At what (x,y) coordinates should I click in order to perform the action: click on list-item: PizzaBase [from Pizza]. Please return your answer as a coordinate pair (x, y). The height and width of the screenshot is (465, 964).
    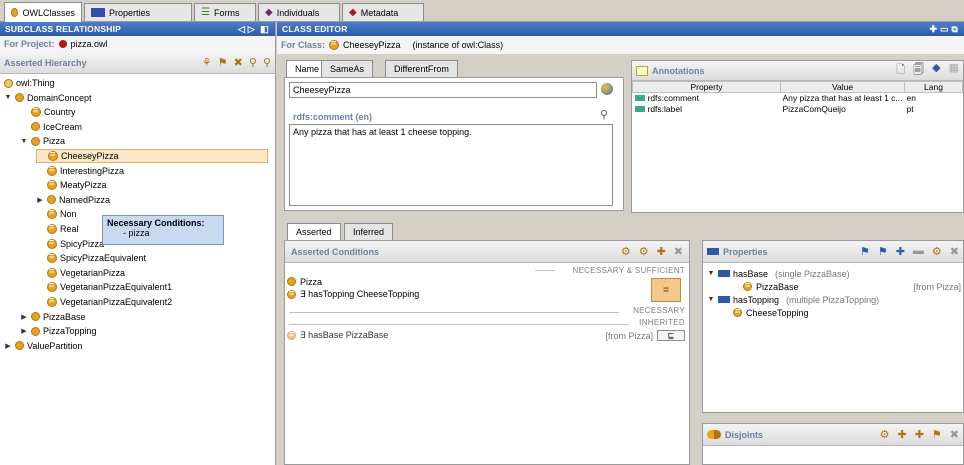
    Looking at the image, I should click on (834, 286).